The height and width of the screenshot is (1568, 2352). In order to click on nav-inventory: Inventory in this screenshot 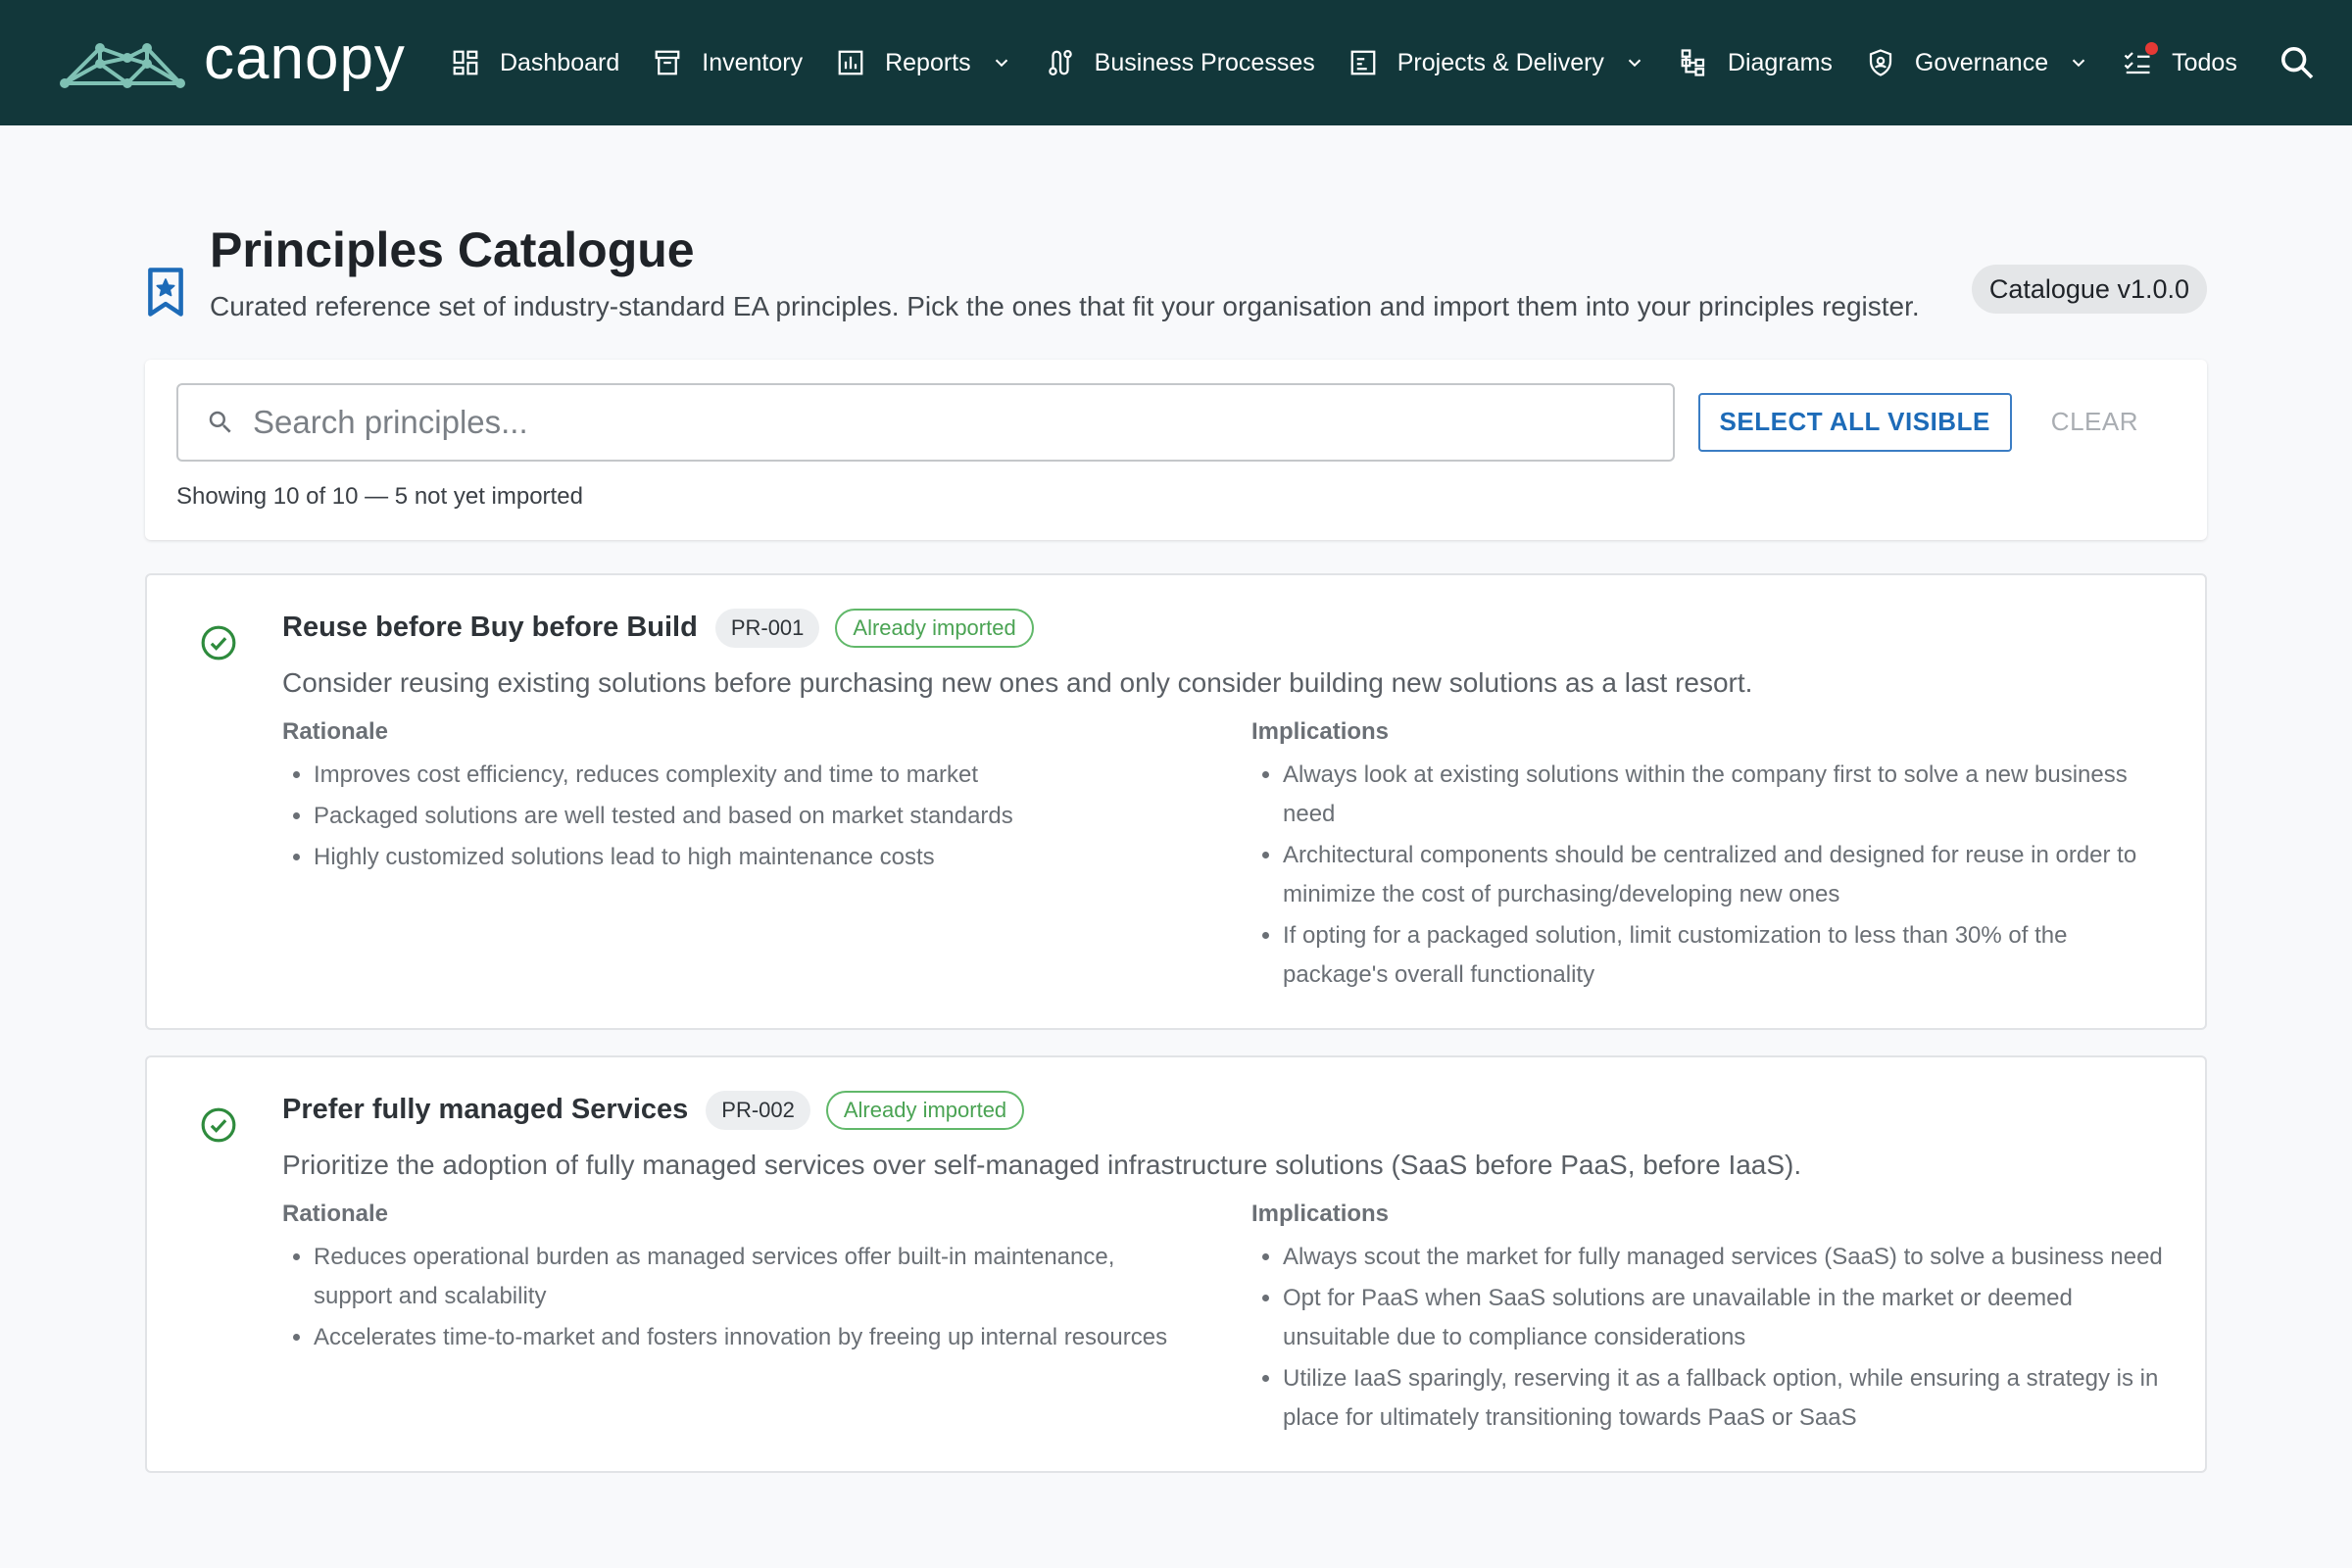, I will do `click(728, 62)`.